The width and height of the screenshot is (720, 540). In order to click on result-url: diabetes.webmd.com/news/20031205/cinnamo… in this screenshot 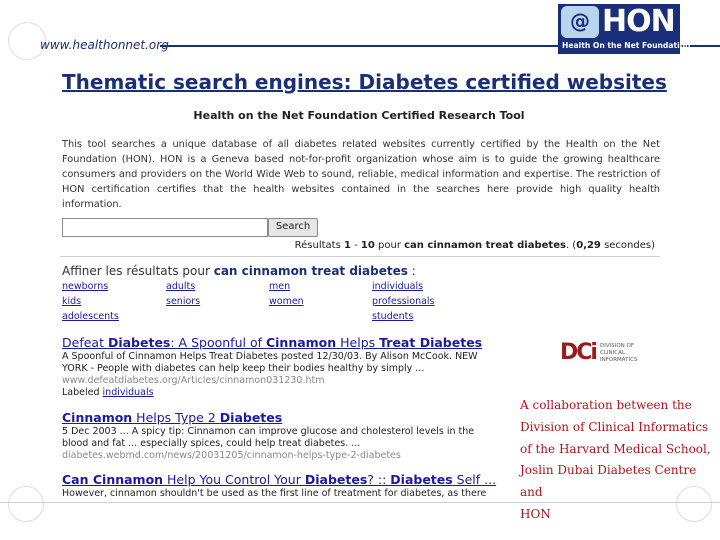, I will do `click(231, 455)`.